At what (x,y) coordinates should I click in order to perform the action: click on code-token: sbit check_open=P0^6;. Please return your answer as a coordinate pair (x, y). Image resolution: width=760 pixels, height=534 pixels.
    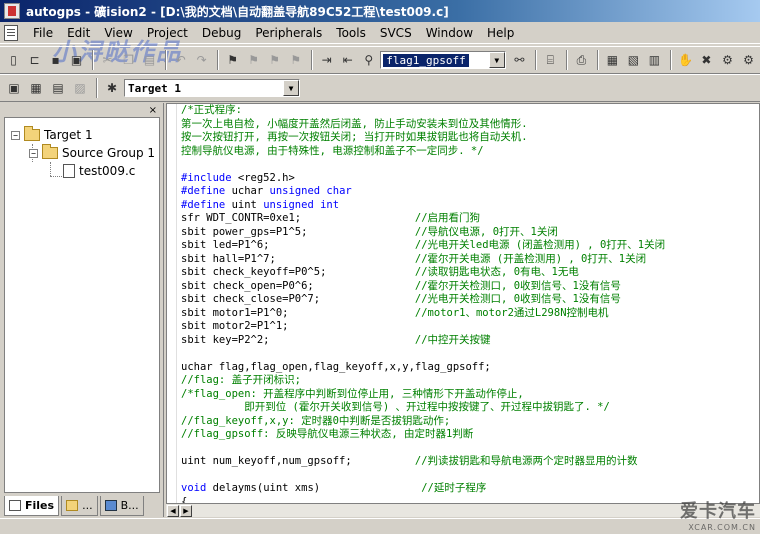
    Looking at the image, I should click on (298, 285).